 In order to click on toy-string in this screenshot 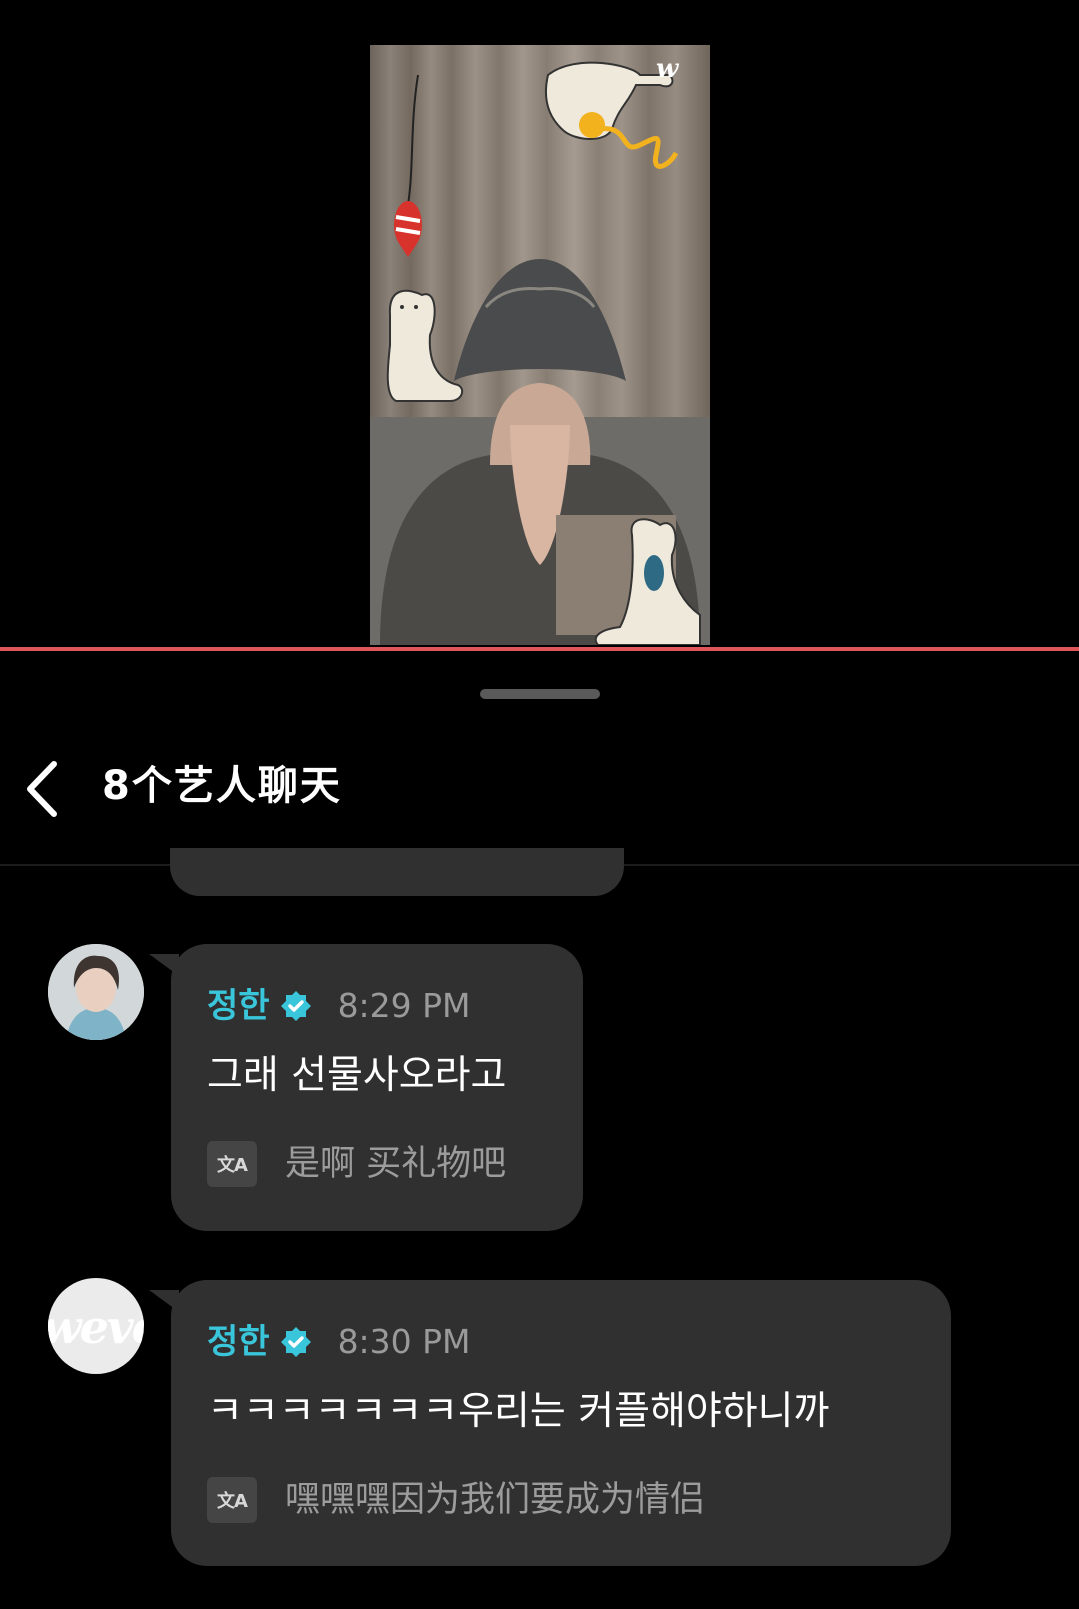, I will do `click(413, 140)`.